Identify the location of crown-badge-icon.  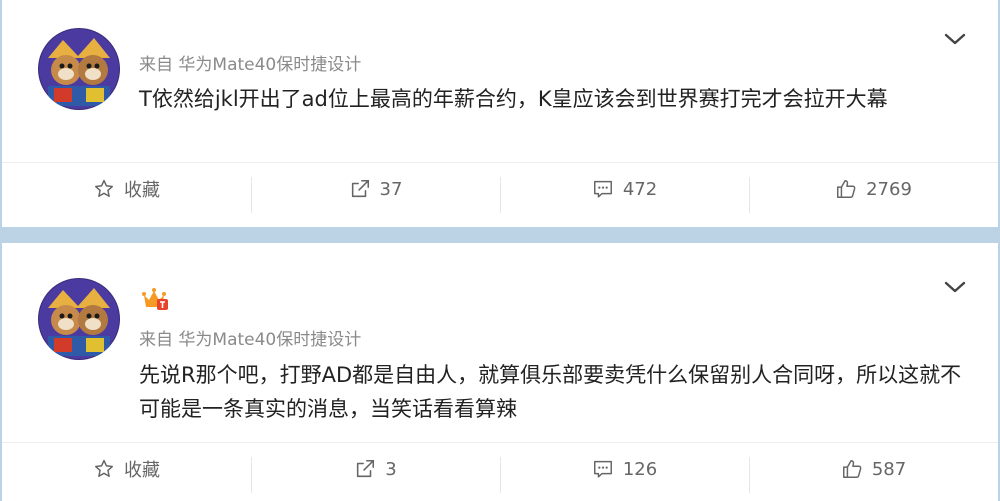
(155, 299).